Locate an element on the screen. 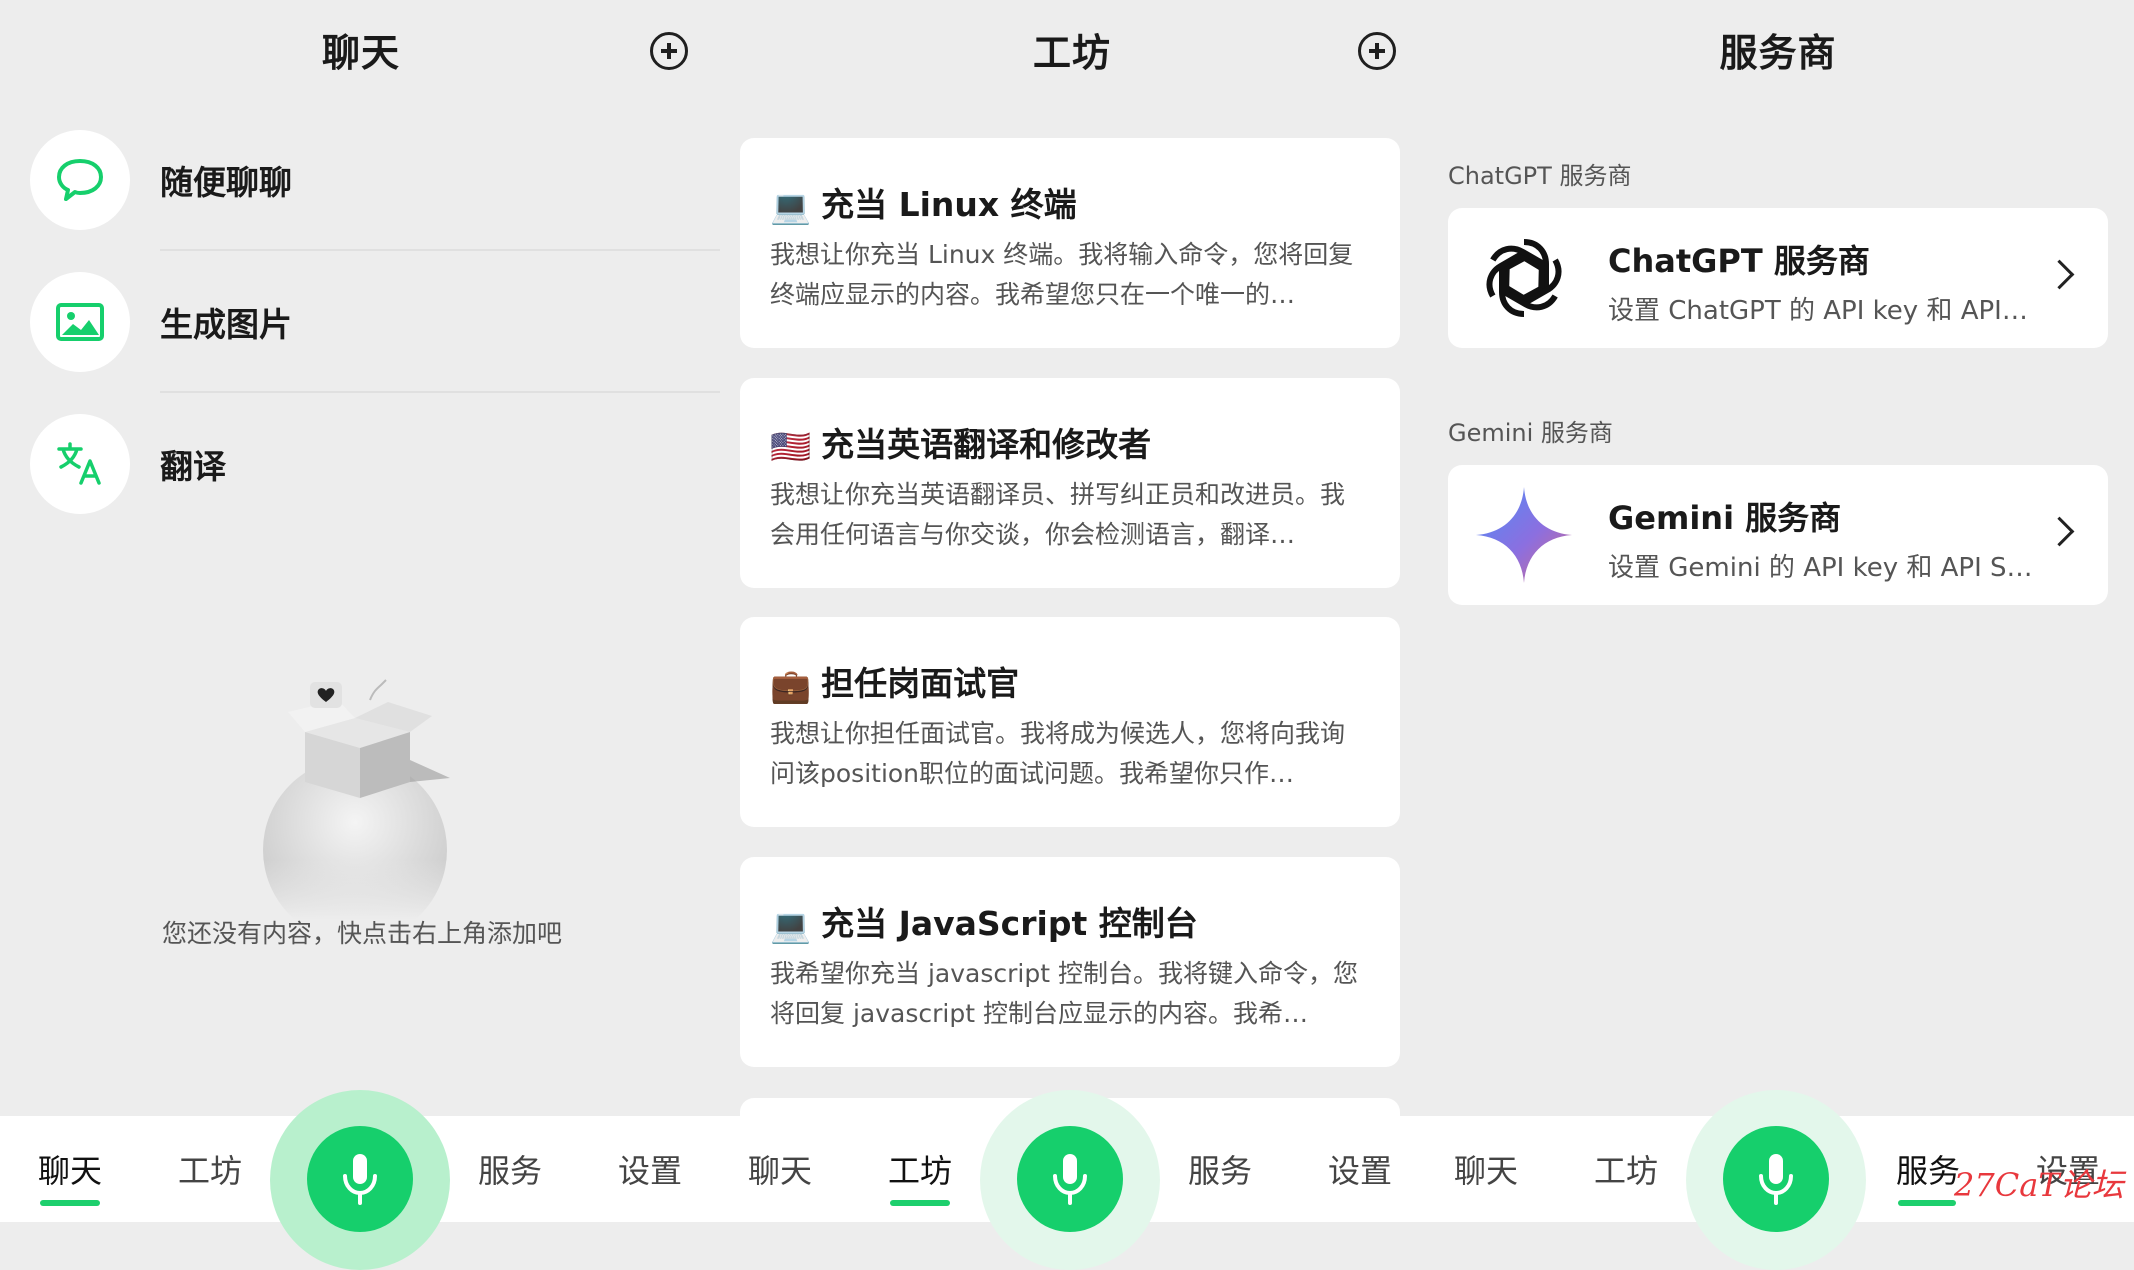 The height and width of the screenshot is (1270, 2134). chat-item-translate: 翻译 is located at coordinates (375, 485).